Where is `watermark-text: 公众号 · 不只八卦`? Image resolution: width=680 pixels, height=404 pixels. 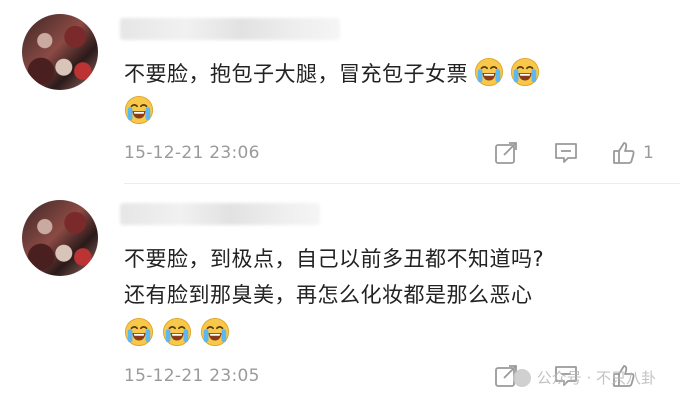 watermark-text: 公众号 · 不只八卦 is located at coordinates (596, 378).